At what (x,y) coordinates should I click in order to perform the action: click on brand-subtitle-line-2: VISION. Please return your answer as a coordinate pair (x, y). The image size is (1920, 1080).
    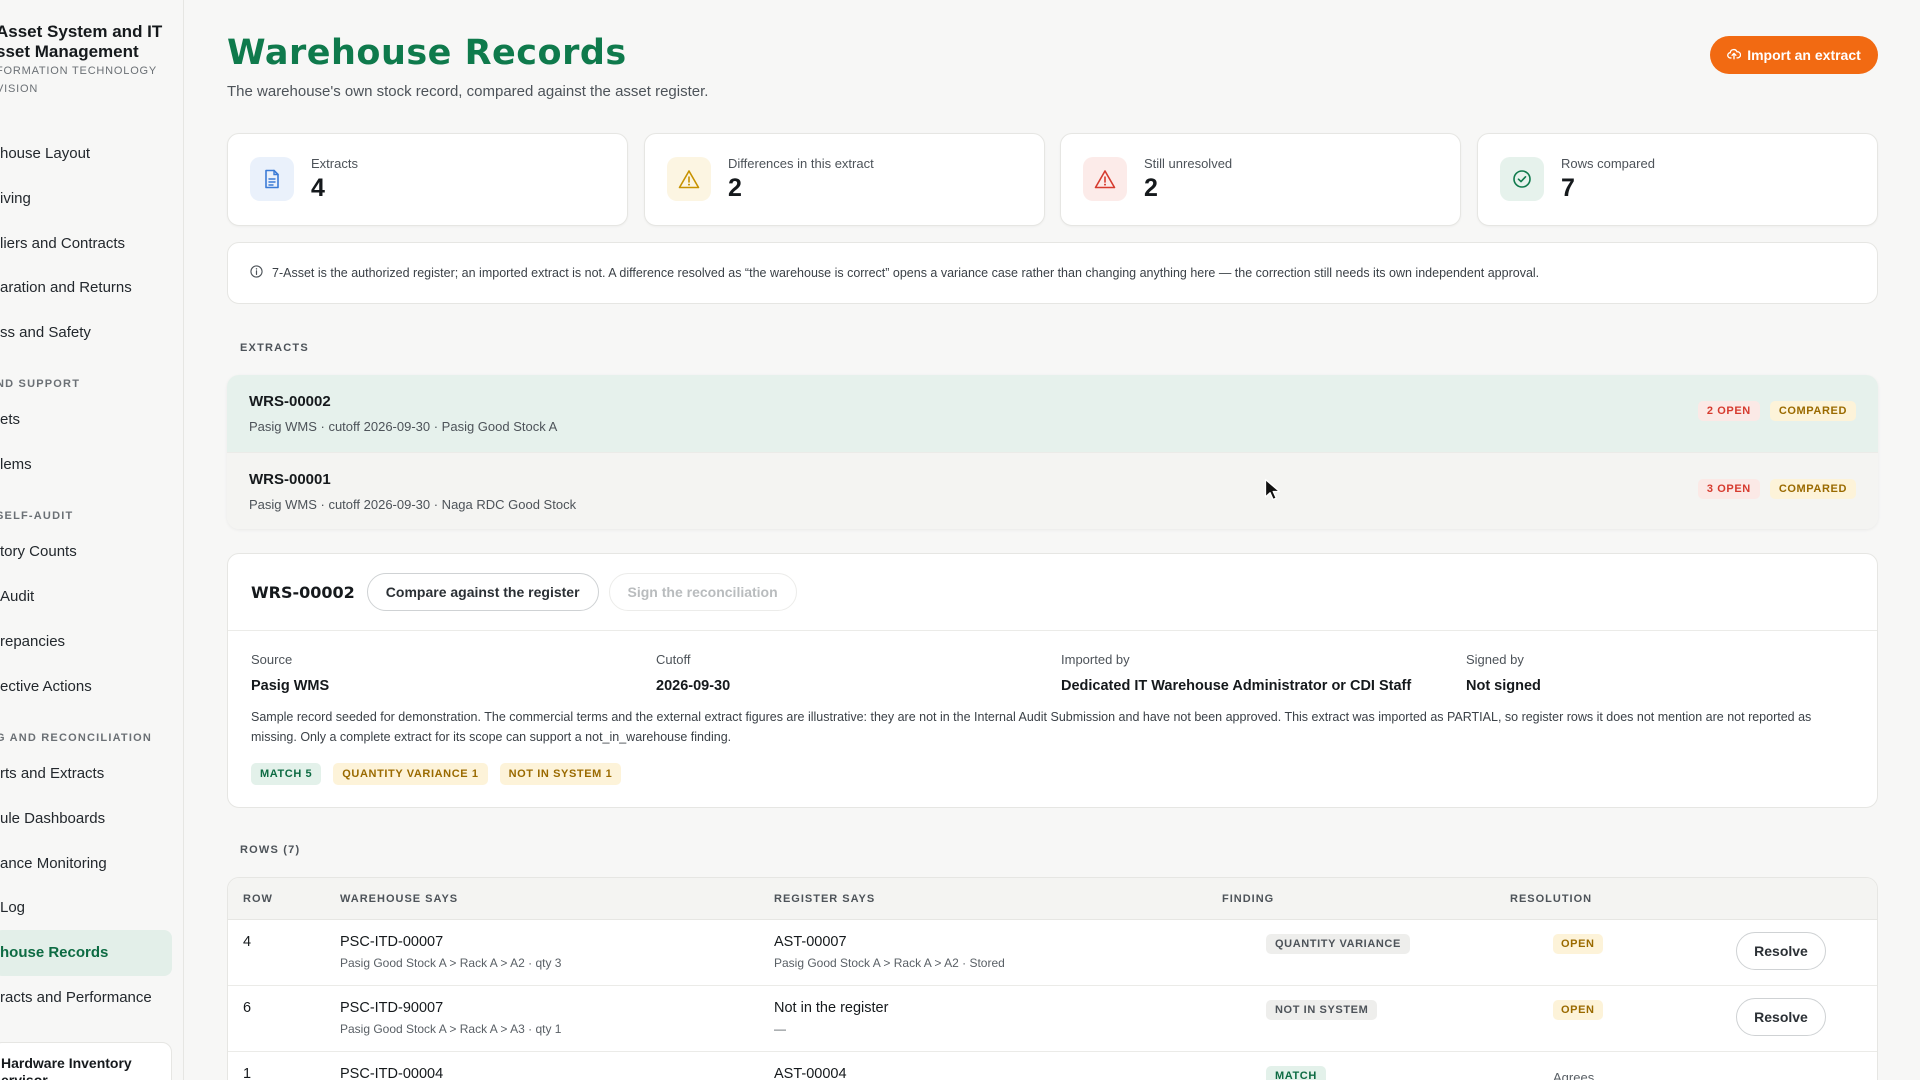
    Looking at the image, I should click on (19, 89).